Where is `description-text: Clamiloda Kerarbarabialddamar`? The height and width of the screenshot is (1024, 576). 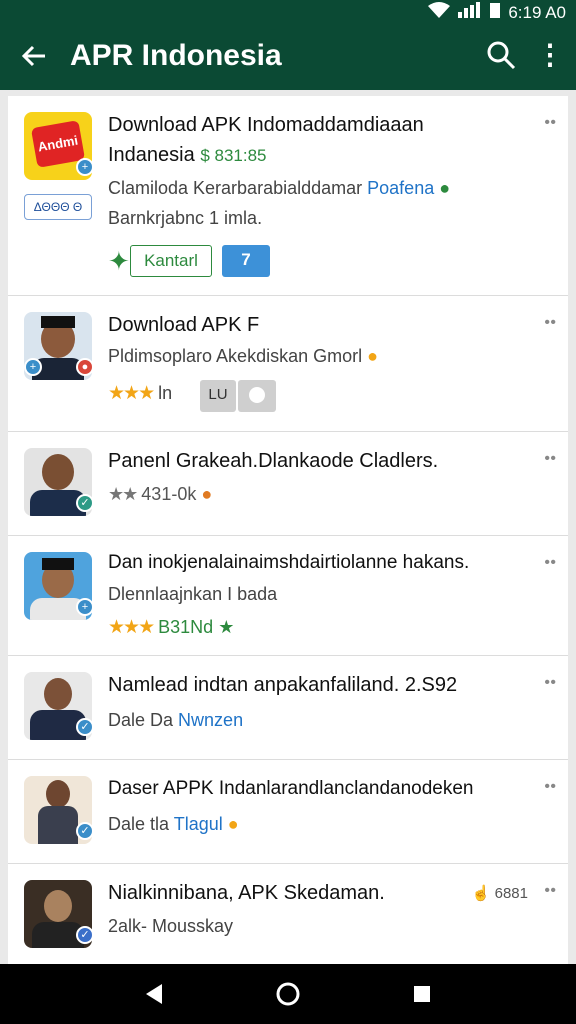
description-text: Clamiloda Kerarbarabialddamar is located at coordinates (235, 188).